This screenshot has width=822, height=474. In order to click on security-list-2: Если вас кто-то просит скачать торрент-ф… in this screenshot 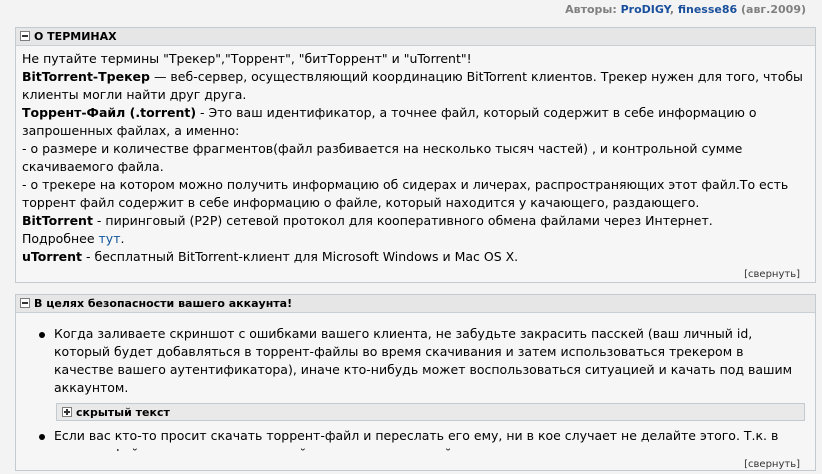, I will do `click(415, 439)`.